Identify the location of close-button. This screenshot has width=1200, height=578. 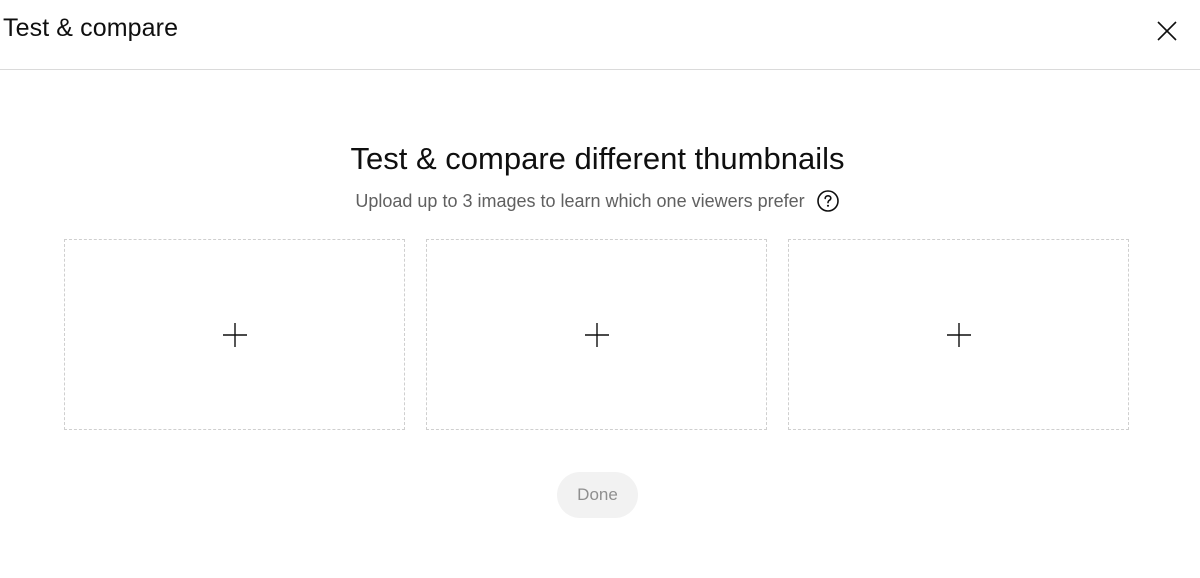
(1167, 31).